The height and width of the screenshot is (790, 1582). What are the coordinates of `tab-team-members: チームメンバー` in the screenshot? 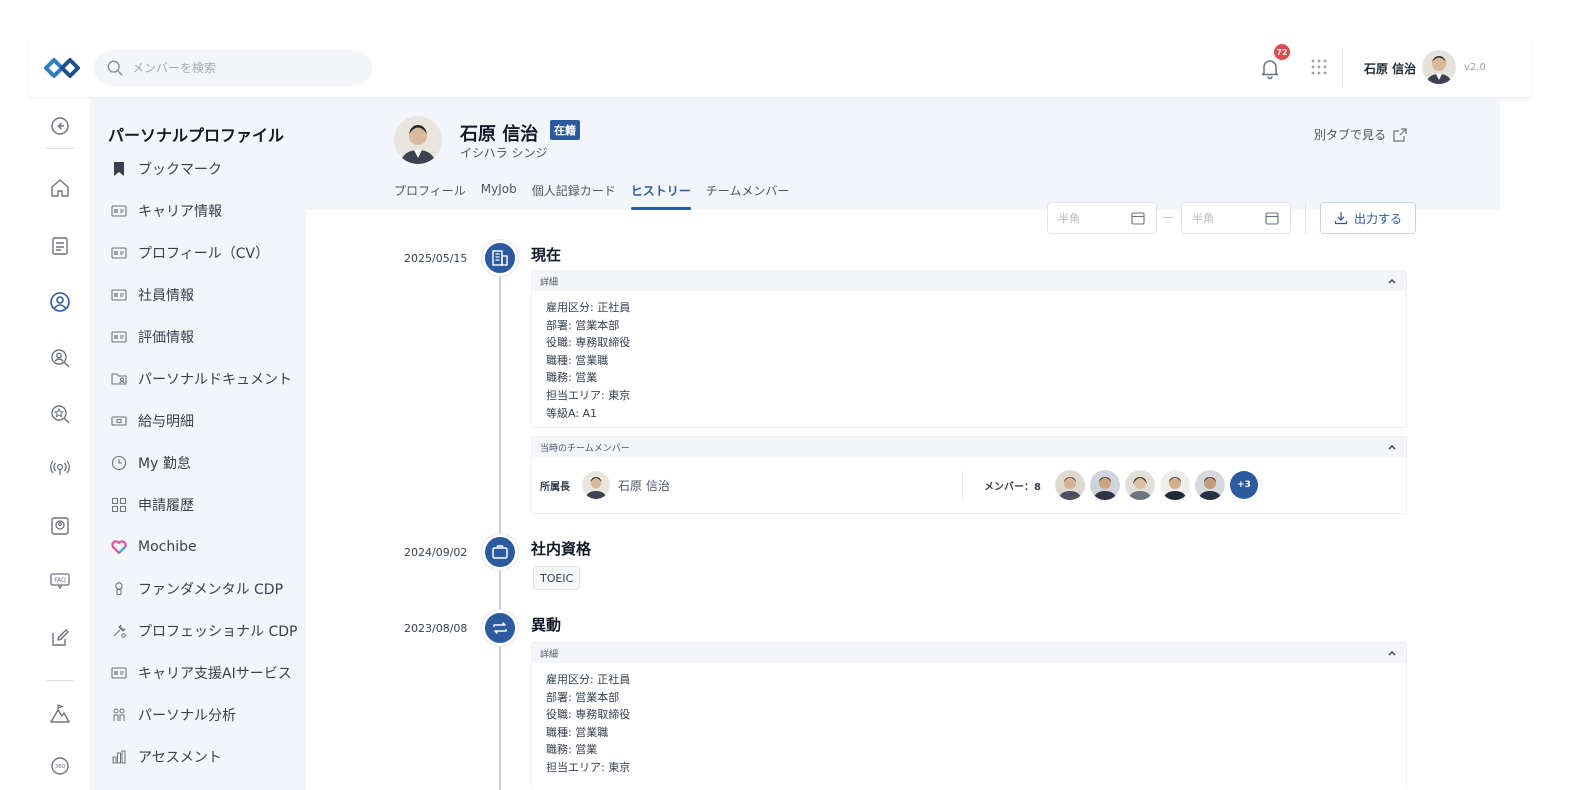 It's located at (748, 196).